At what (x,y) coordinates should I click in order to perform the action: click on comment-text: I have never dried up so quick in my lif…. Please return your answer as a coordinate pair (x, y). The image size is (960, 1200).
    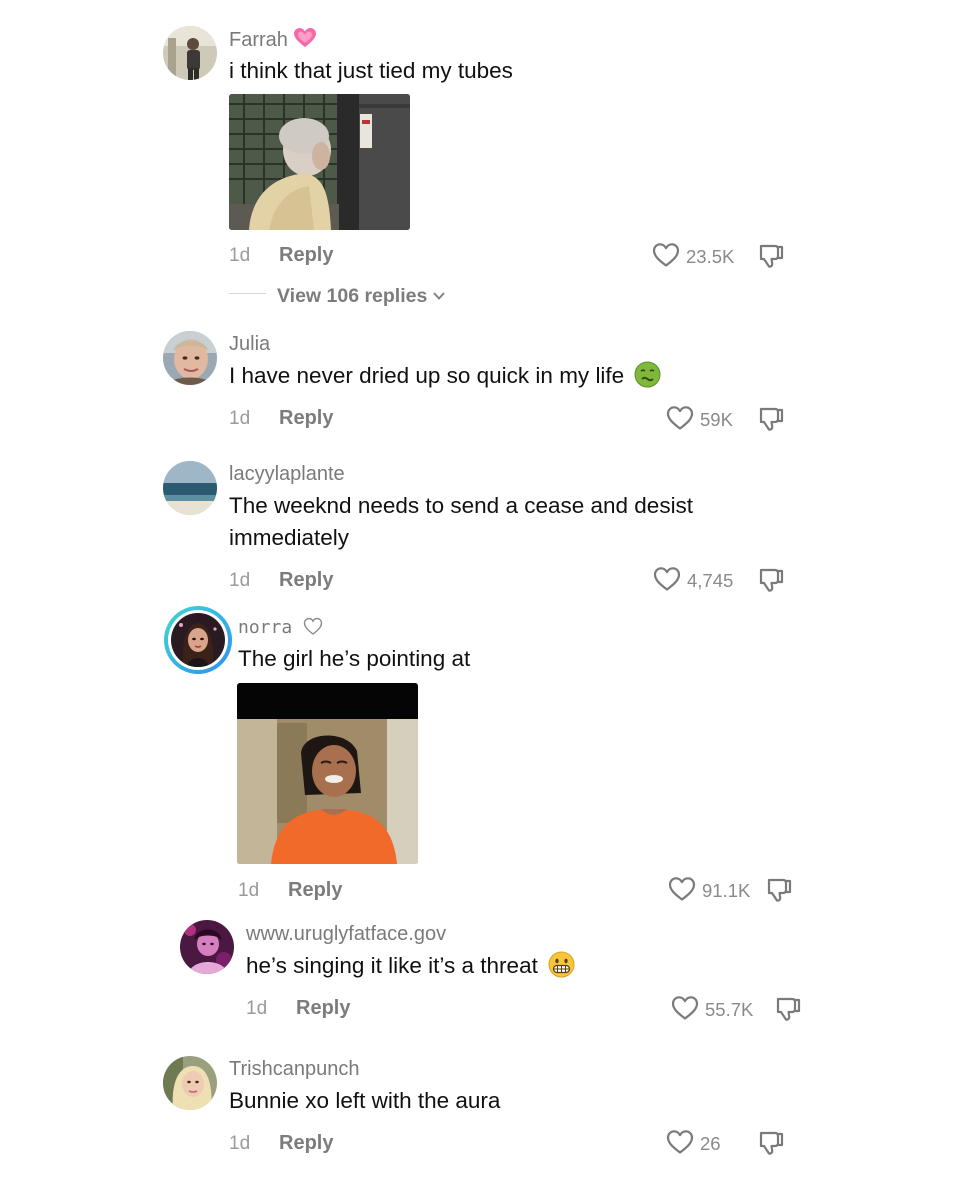
    Looking at the image, I should click on (445, 378).